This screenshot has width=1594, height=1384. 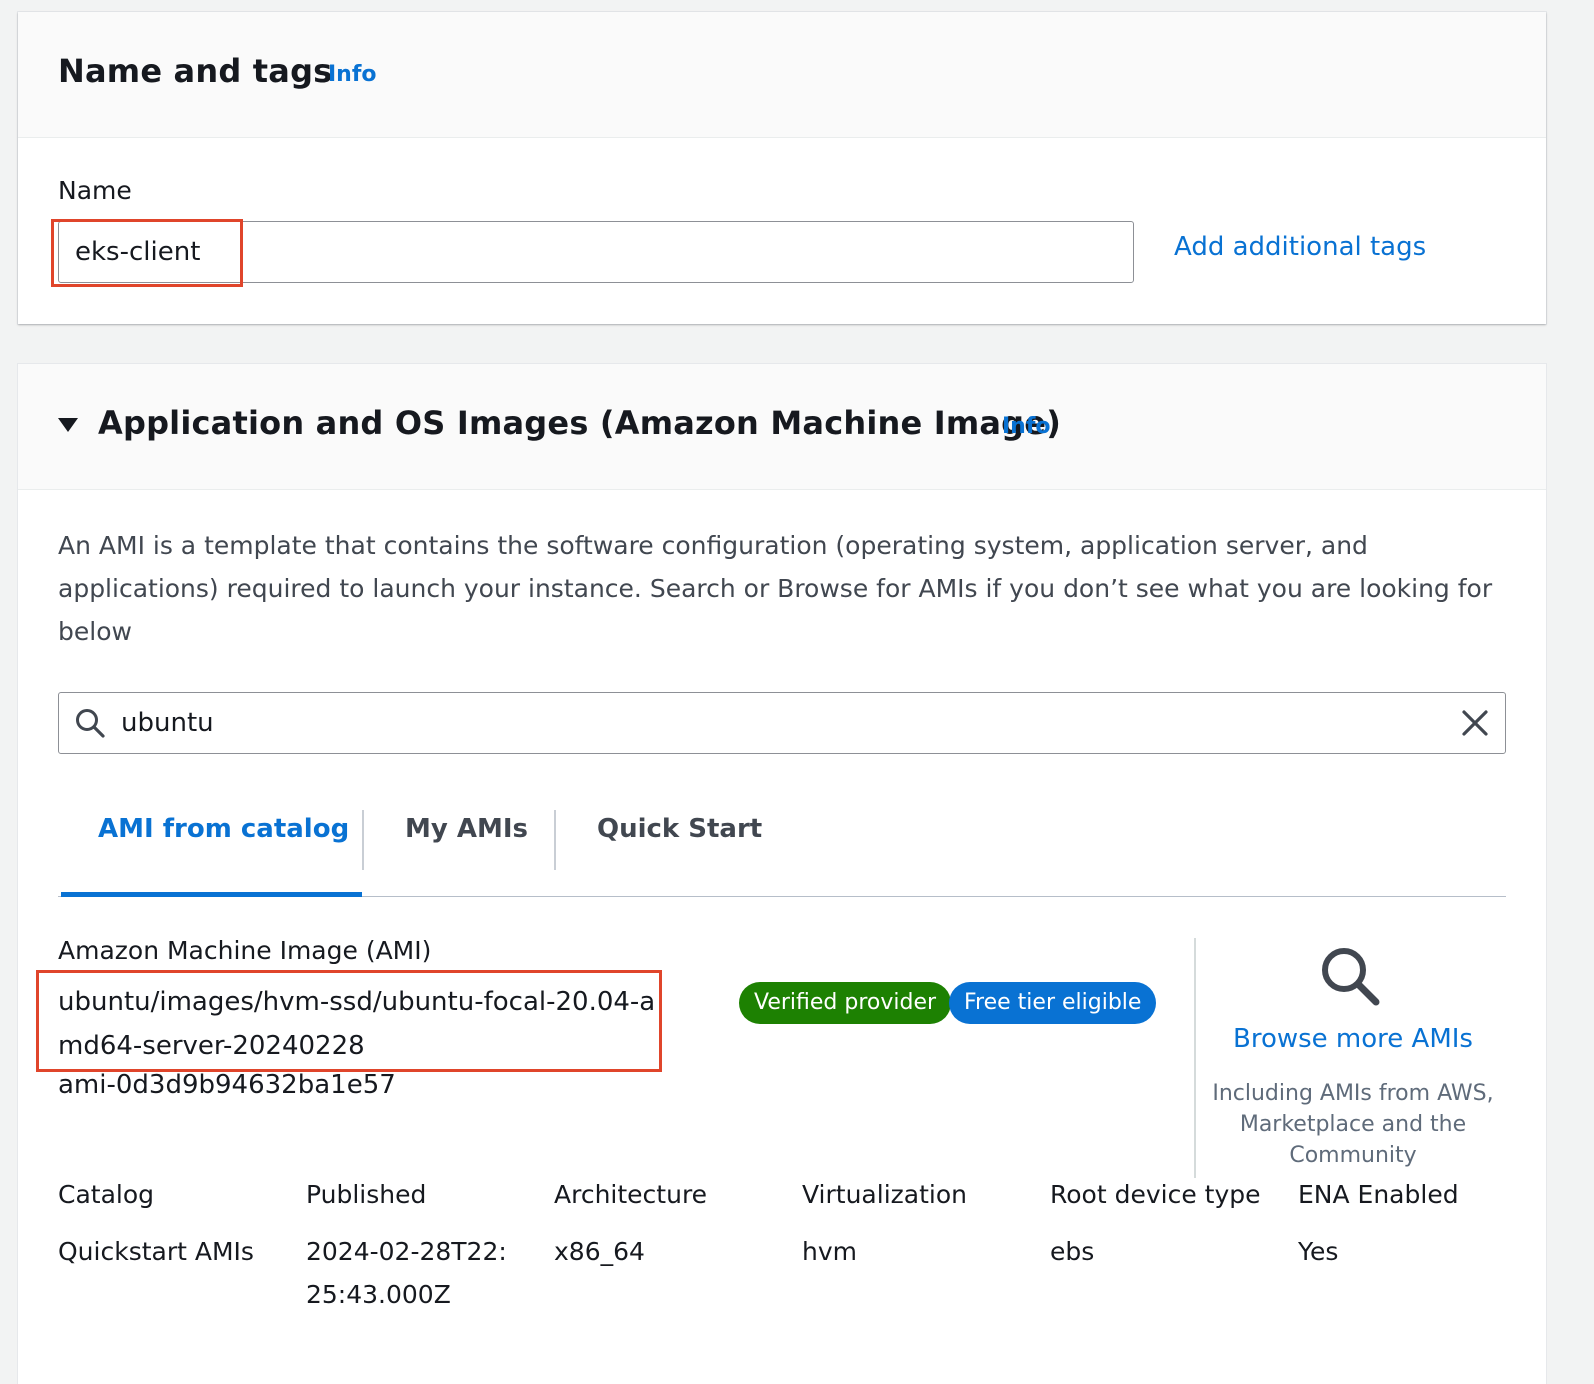 What do you see at coordinates (352, 74) in the screenshot?
I see `name-and-tags-info-link: Info` at bounding box center [352, 74].